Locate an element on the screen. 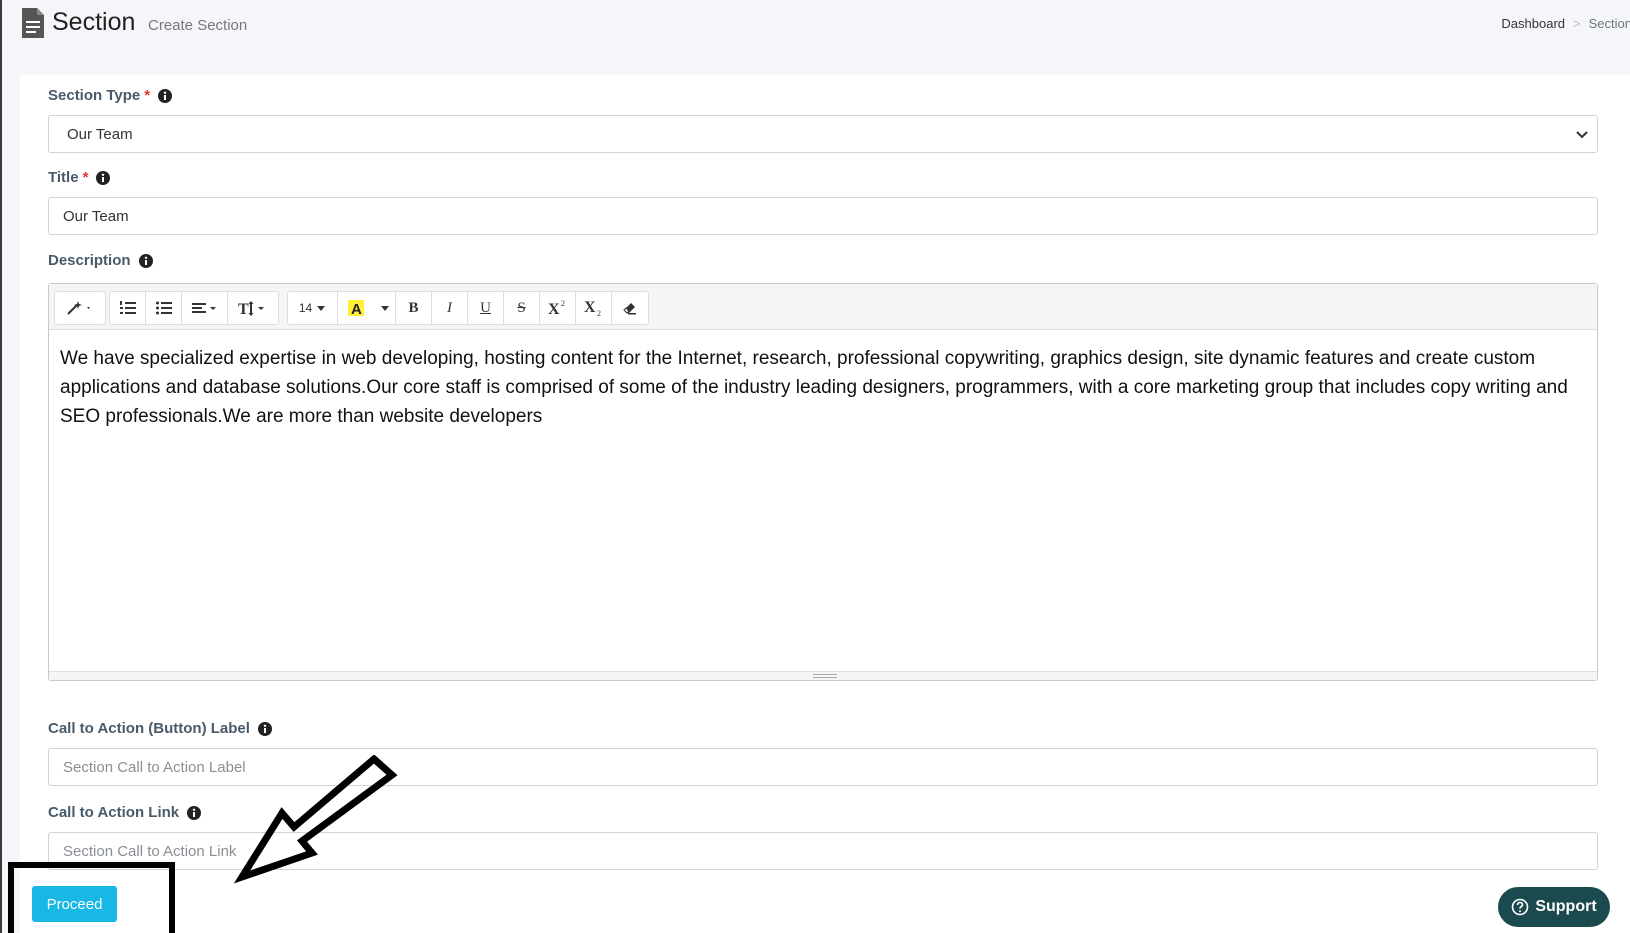 The width and height of the screenshot is (1630, 933). superscript-icon: X2 is located at coordinates (556, 308).